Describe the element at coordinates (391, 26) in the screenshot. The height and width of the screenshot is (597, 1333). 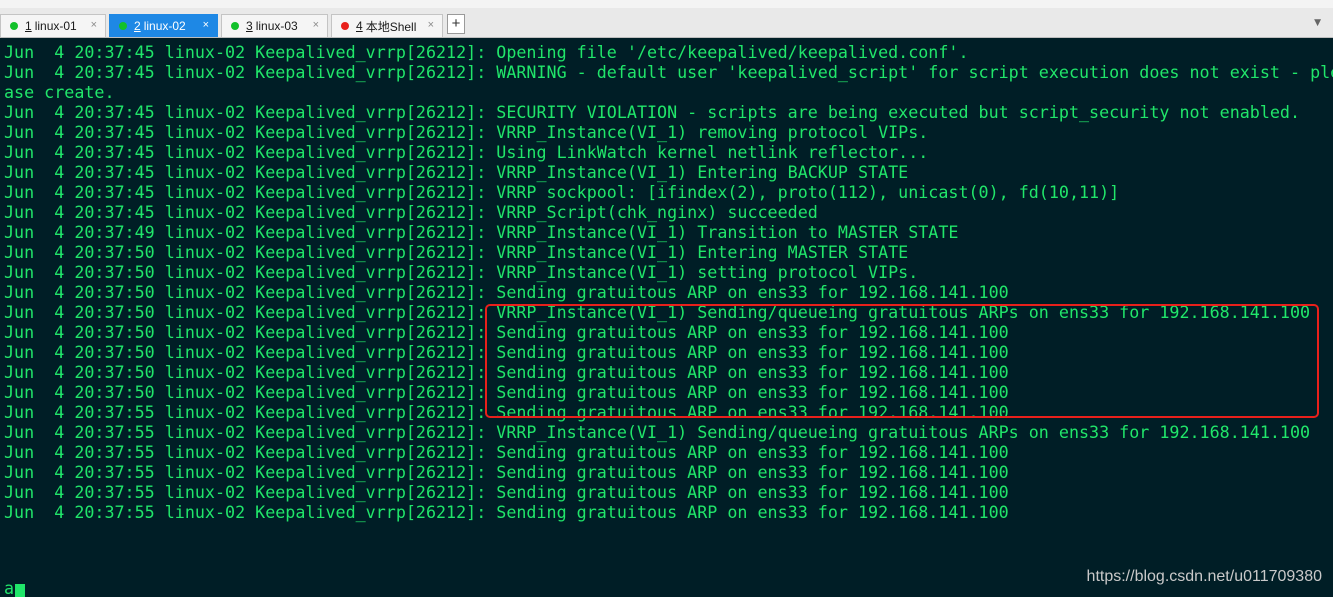
I see `tab-label: 本地Shell` at that location.